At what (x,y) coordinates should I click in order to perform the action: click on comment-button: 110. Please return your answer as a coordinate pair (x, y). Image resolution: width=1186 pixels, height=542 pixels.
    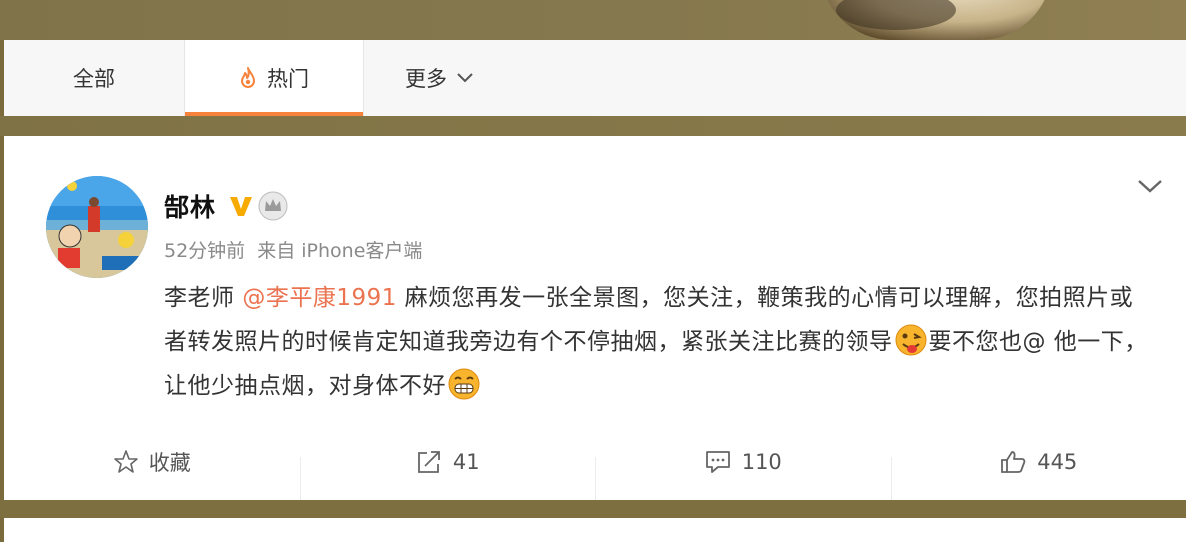
    Looking at the image, I should click on (743, 475).